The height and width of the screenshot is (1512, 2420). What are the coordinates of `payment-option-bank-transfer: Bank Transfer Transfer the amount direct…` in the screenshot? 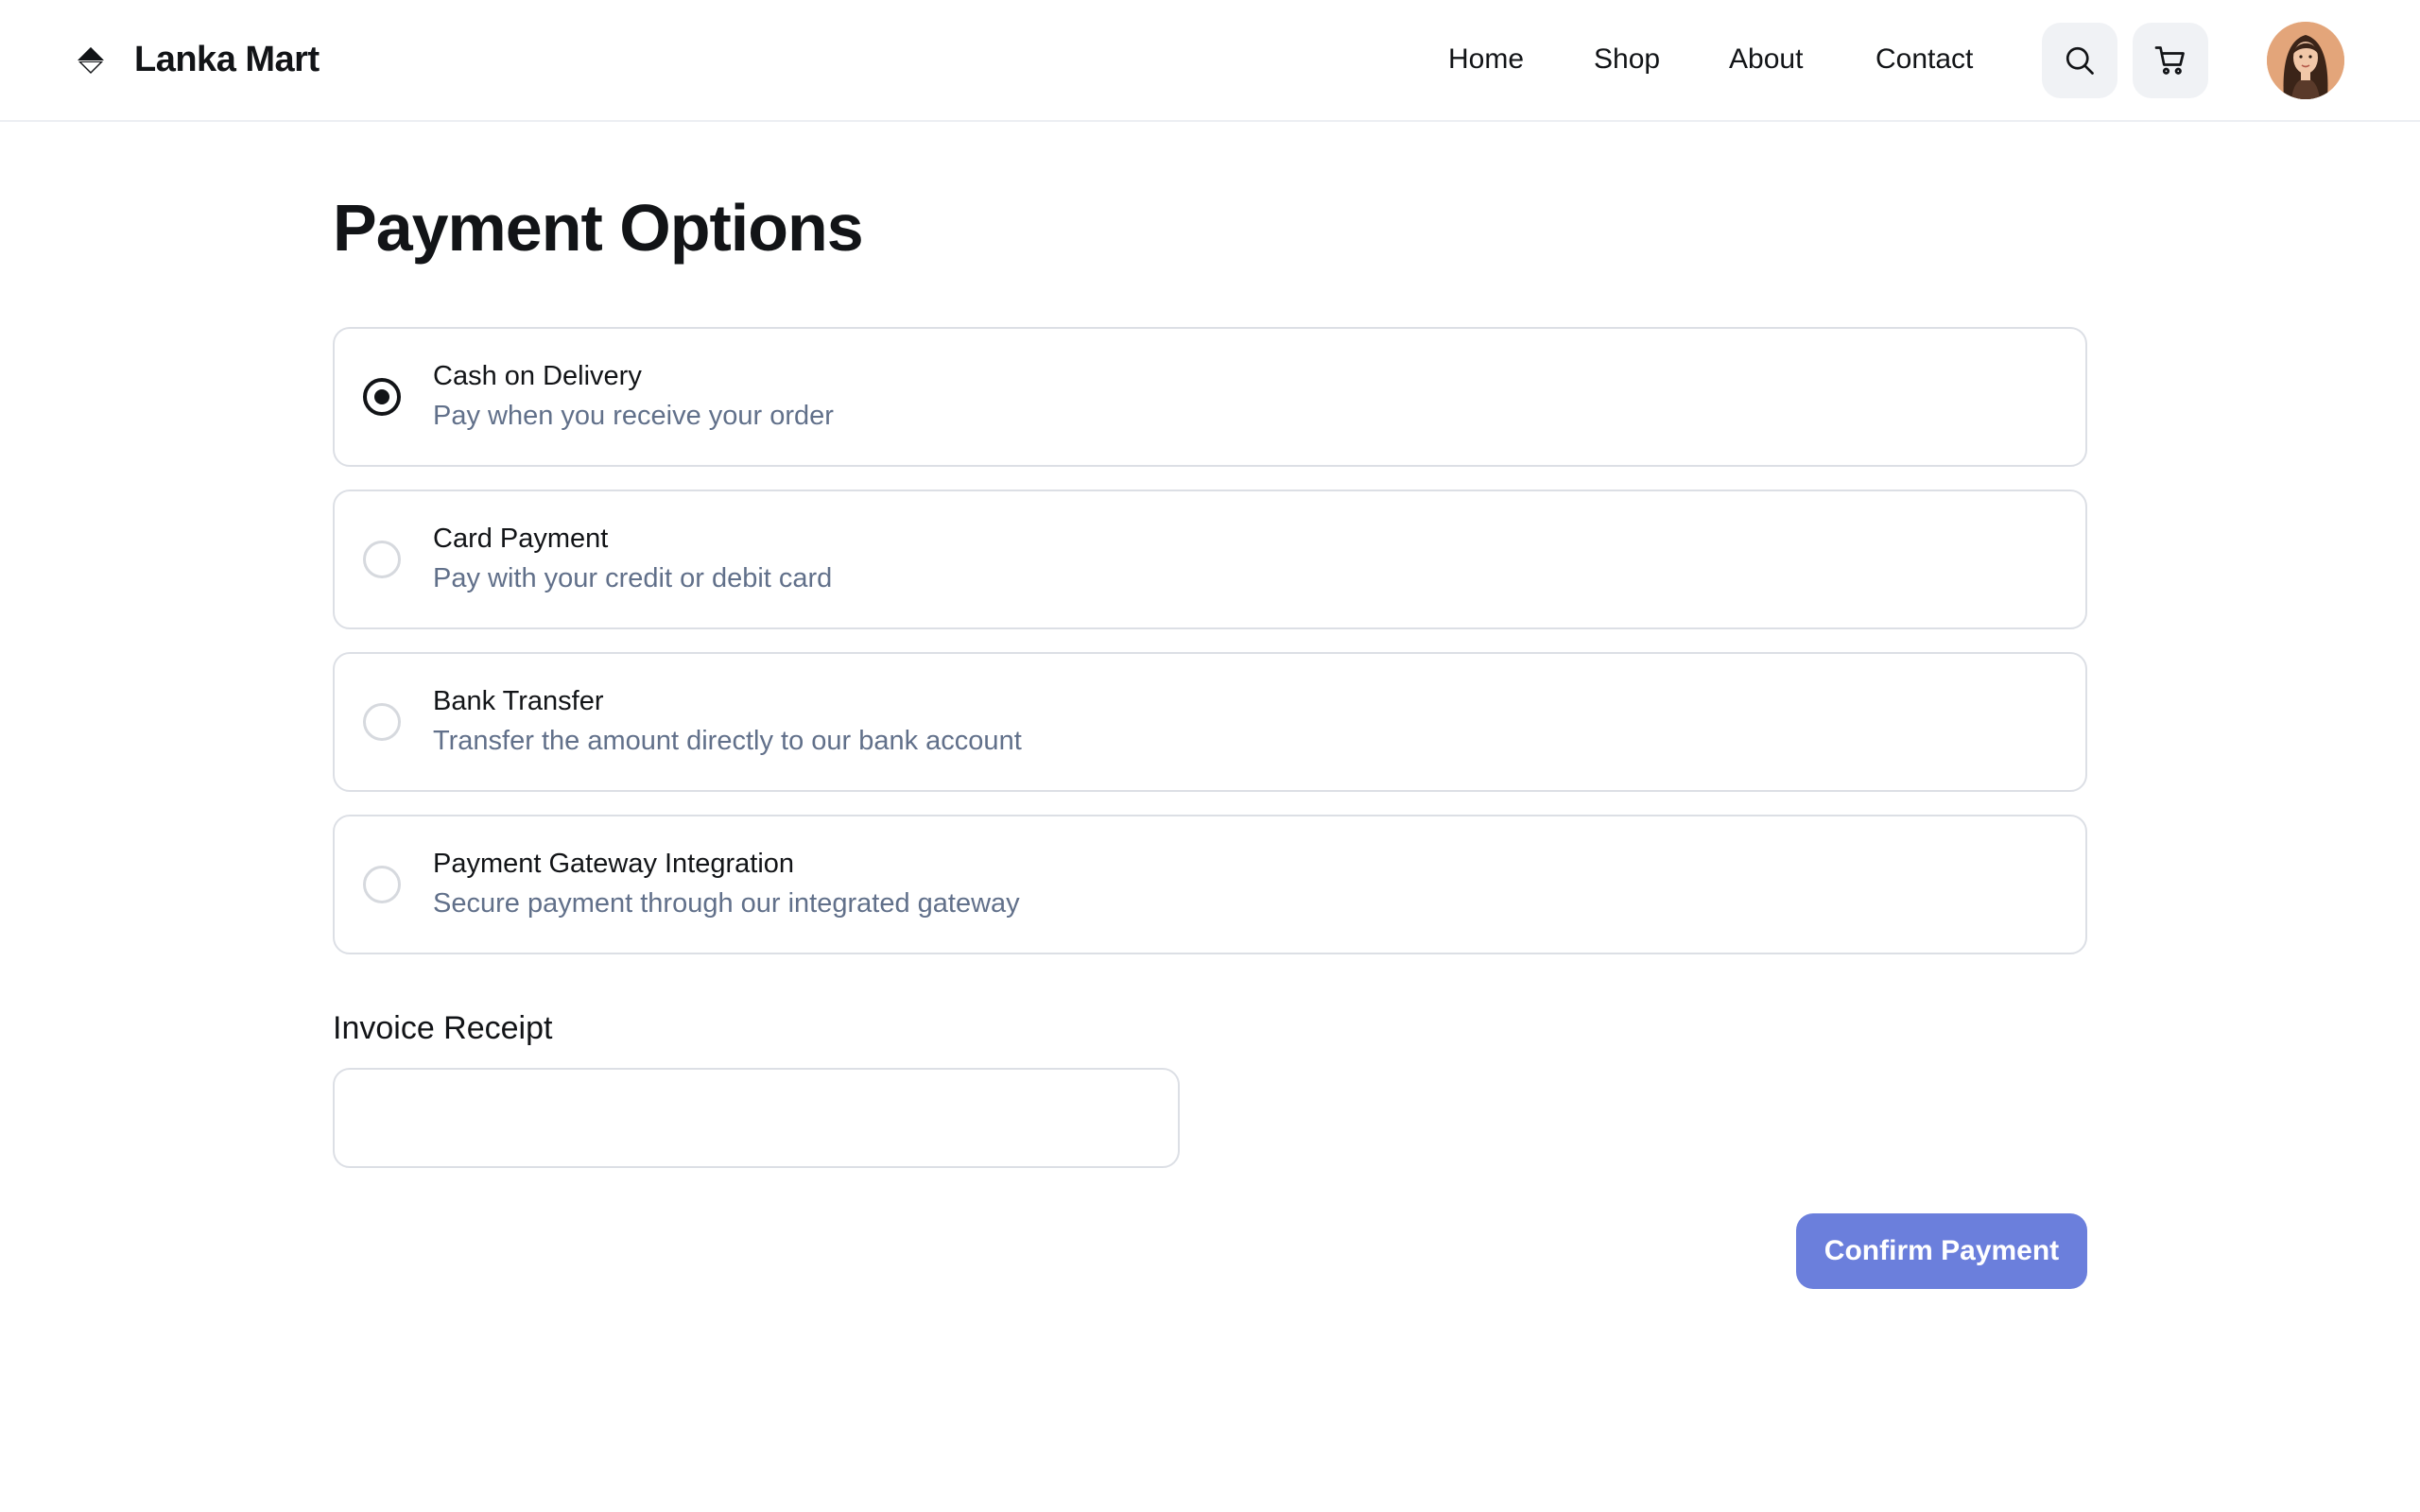 It's located at (1210, 722).